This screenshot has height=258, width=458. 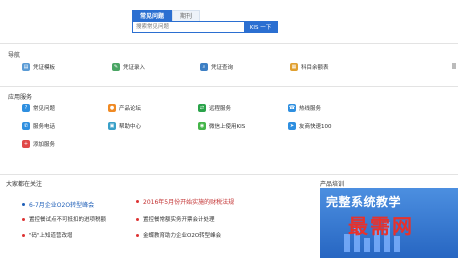 What do you see at coordinates (112, 126) in the screenshot?
I see `help-center-icon: ▣` at bounding box center [112, 126].